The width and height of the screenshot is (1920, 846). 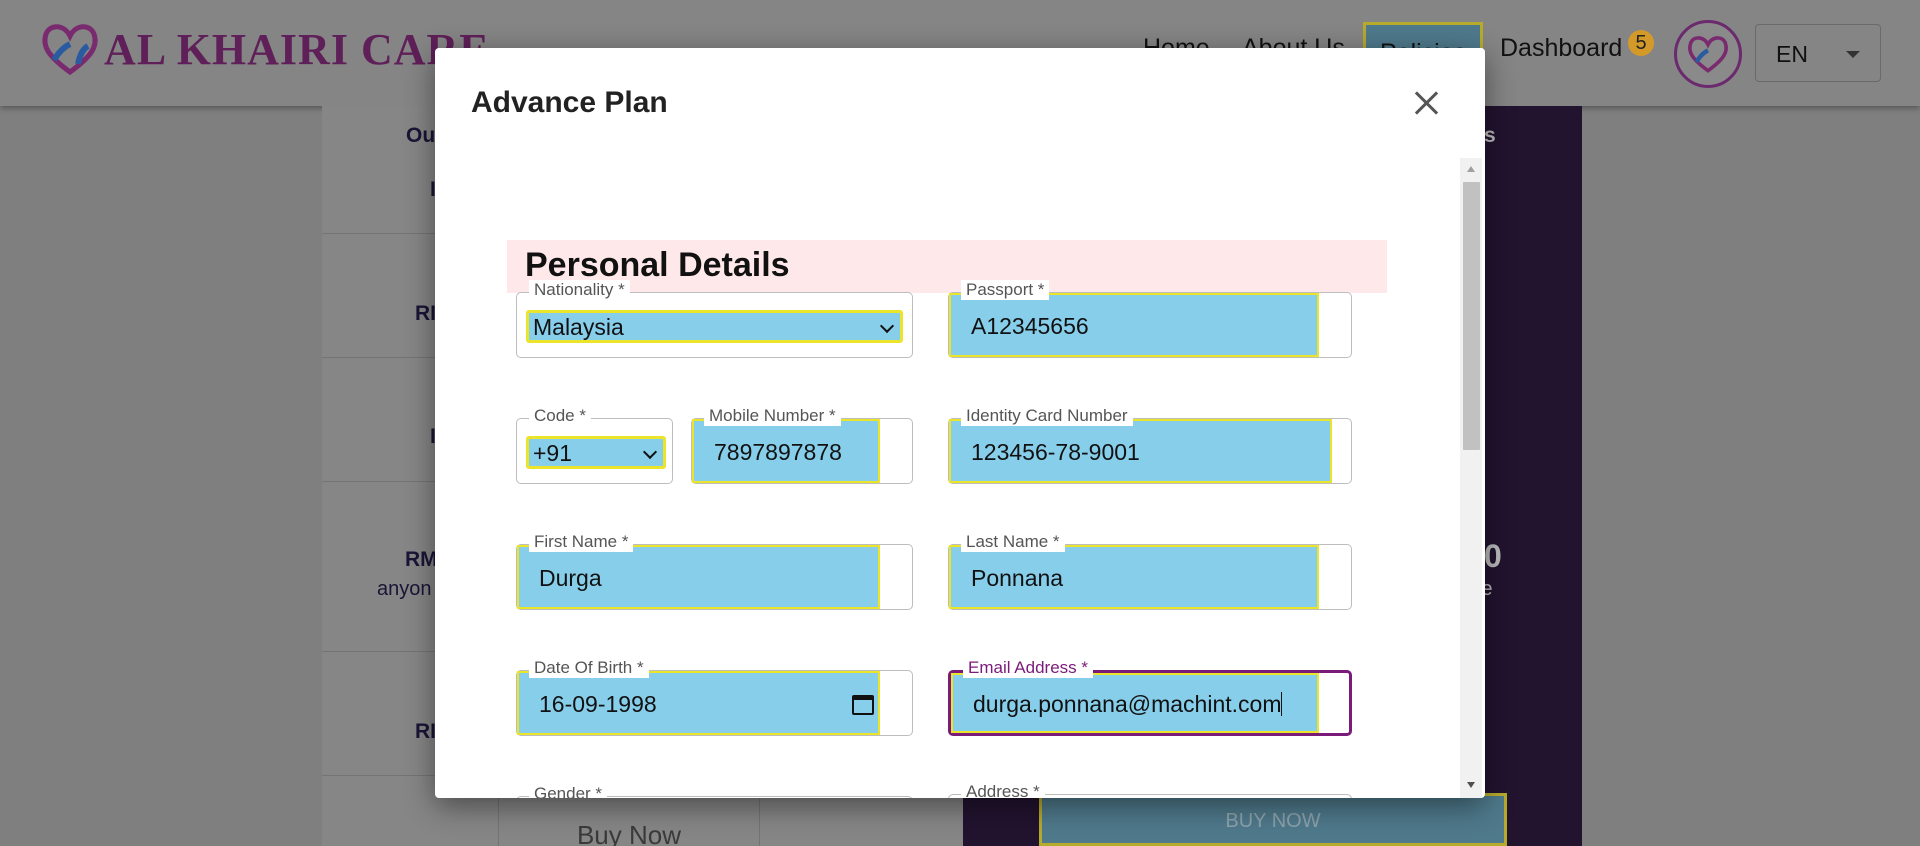 What do you see at coordinates (569, 102) in the screenshot?
I see `modal-title: Advance Plan` at bounding box center [569, 102].